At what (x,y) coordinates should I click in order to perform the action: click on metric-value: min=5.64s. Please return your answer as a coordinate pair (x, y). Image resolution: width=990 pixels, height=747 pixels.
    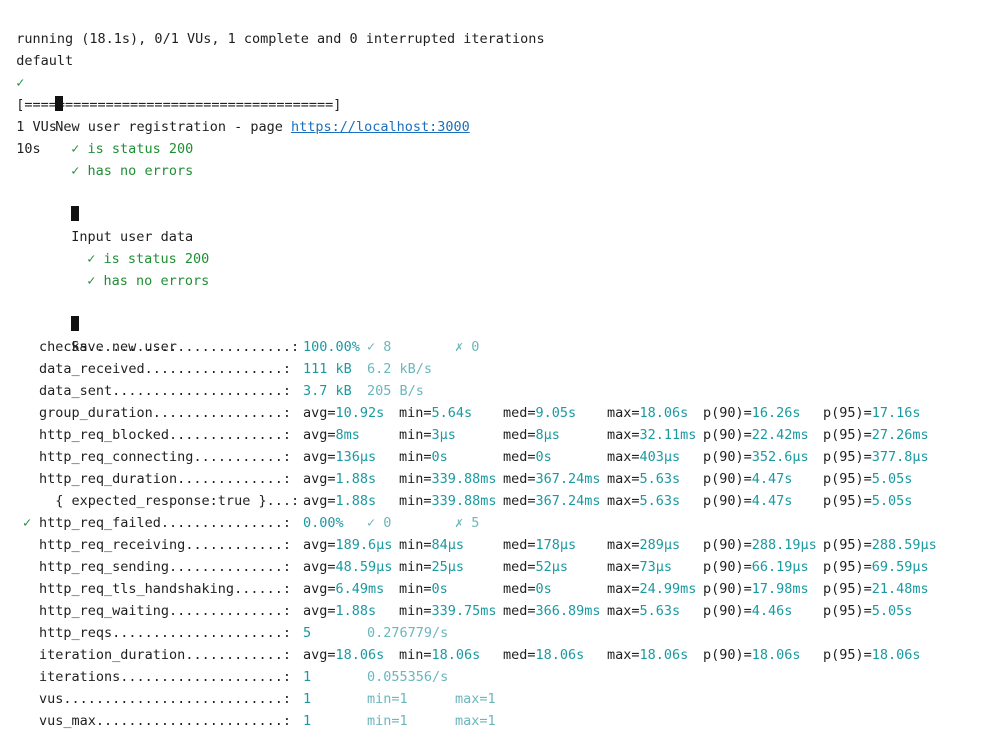
    Looking at the image, I should click on (436, 413).